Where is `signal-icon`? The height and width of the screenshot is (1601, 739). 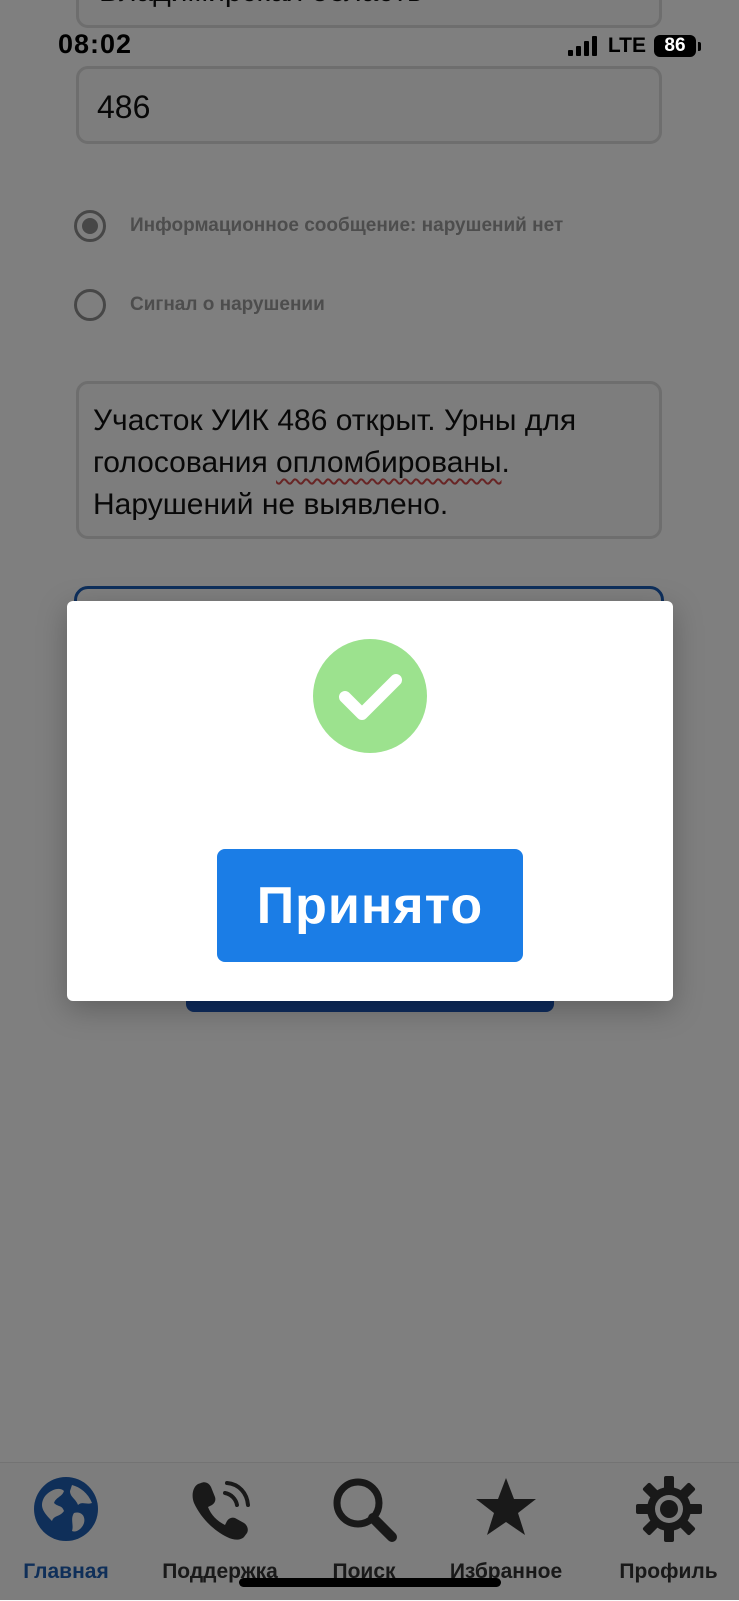 signal-icon is located at coordinates (583, 46).